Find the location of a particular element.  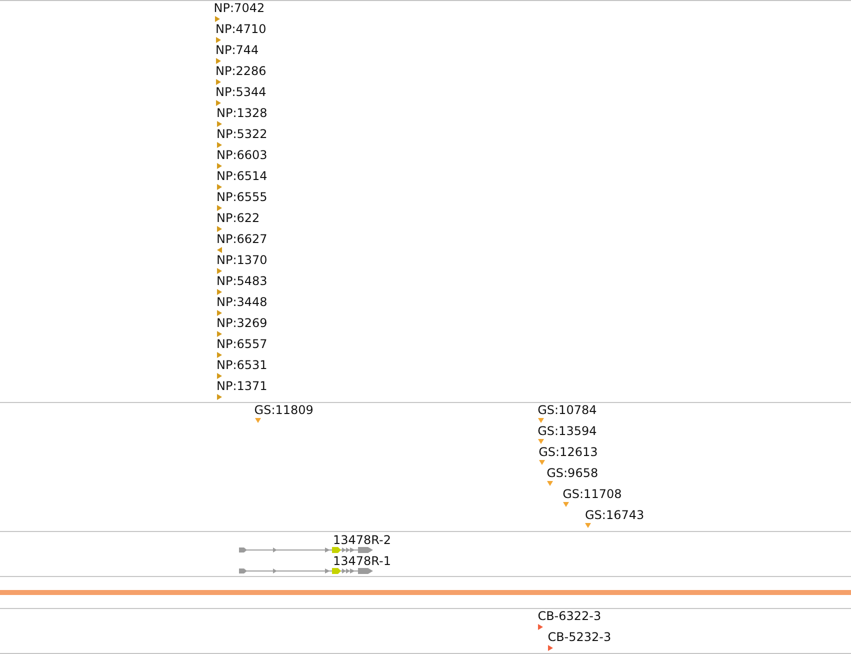

feature-label: NP:6557 is located at coordinates (242, 344).